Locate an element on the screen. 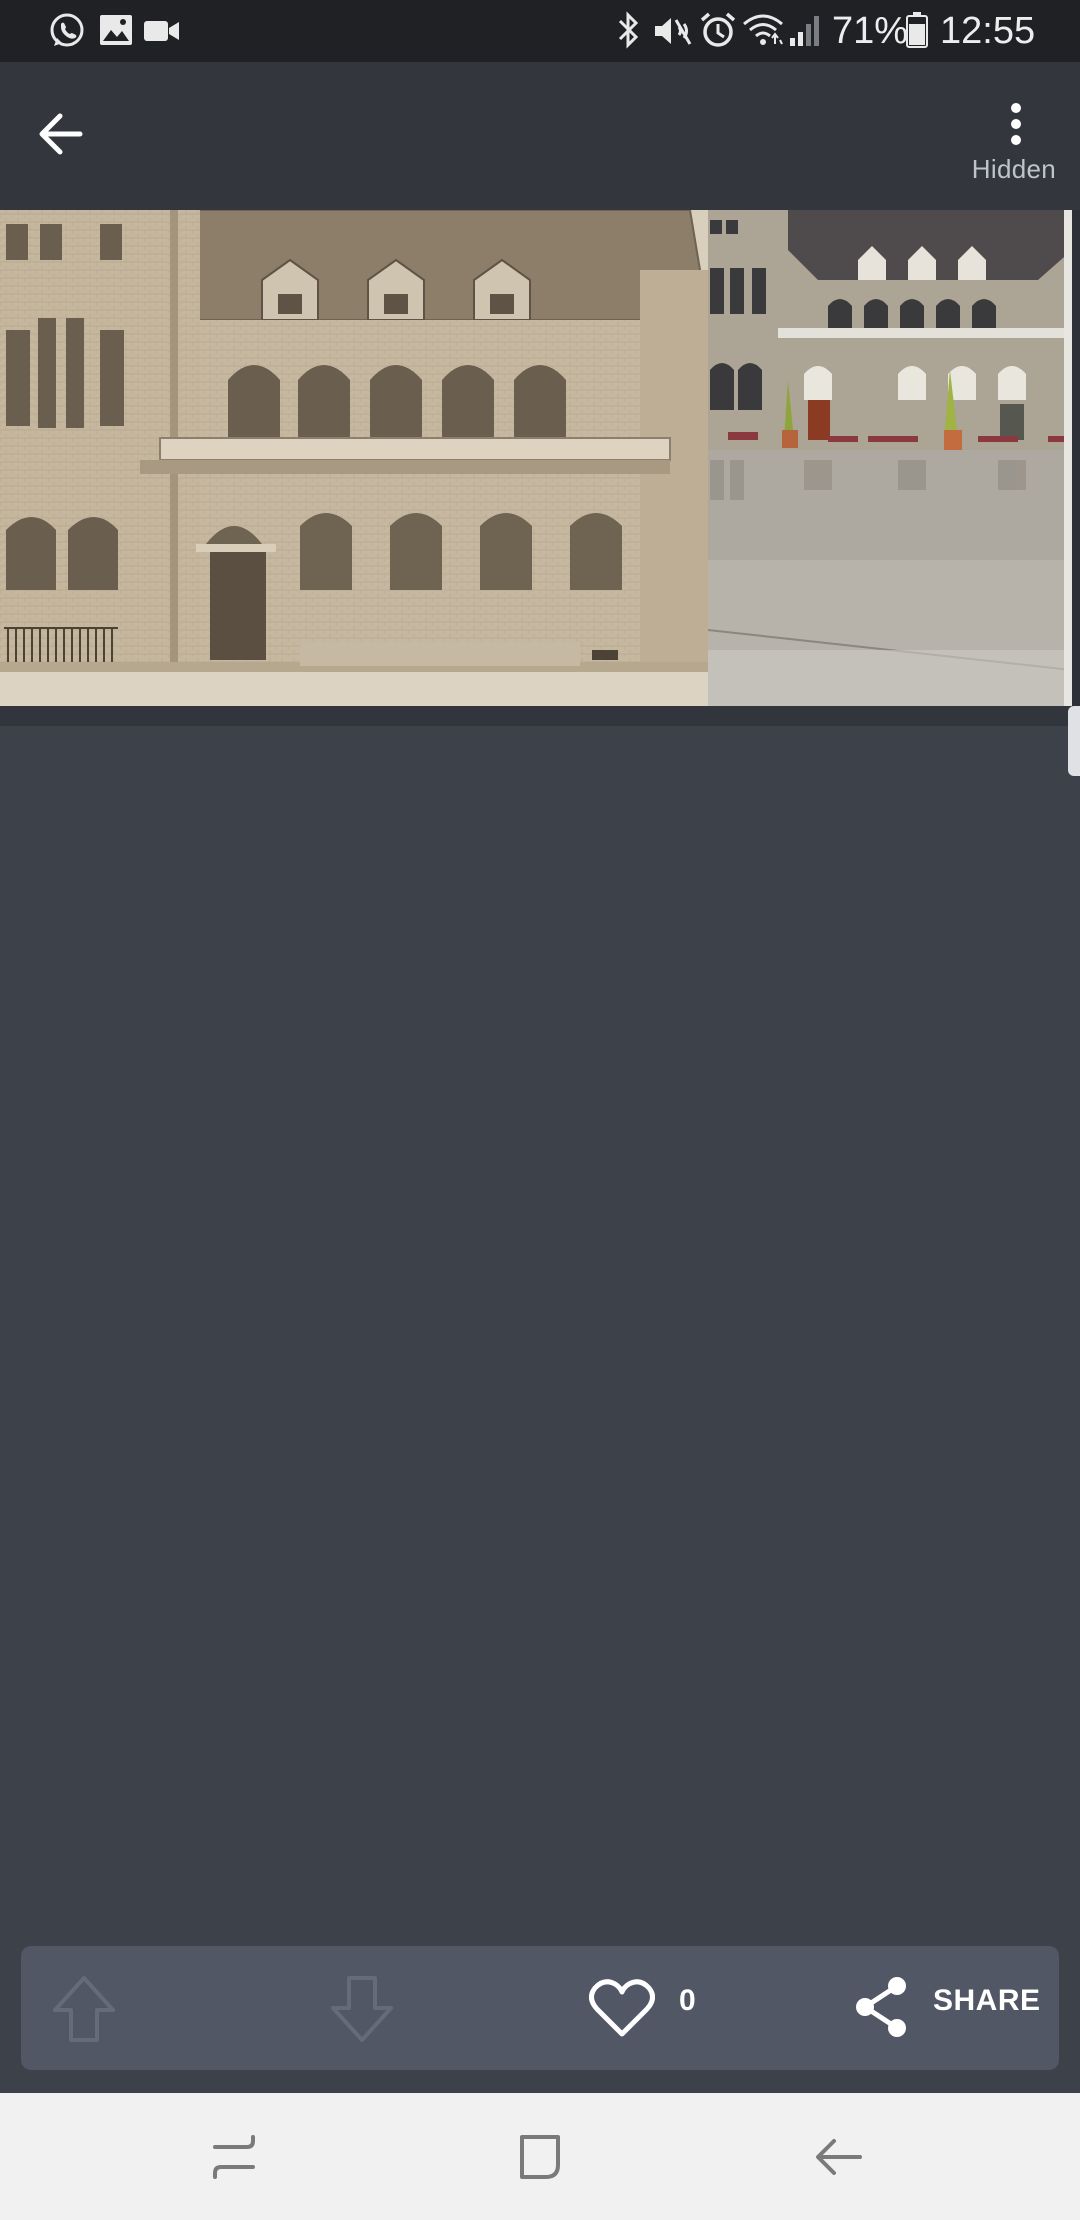 This screenshot has width=1080, height=2220. video-camera-icon is located at coordinates (161, 31).